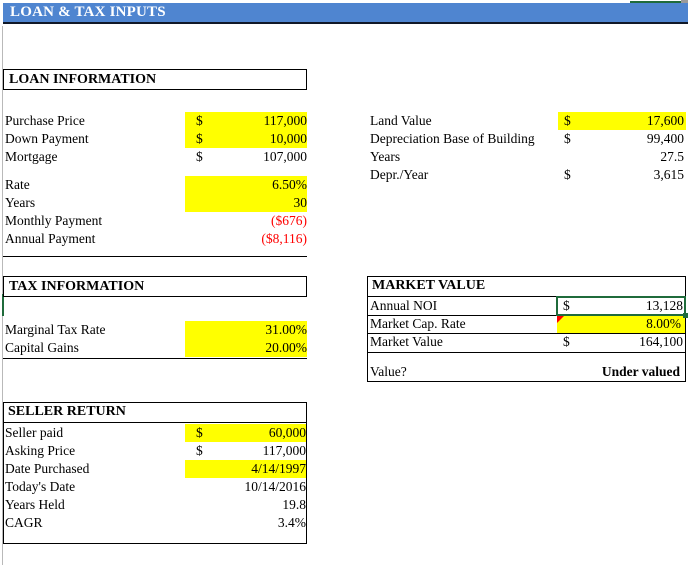  I want to click on row-value: 60,000, so click(246, 433).